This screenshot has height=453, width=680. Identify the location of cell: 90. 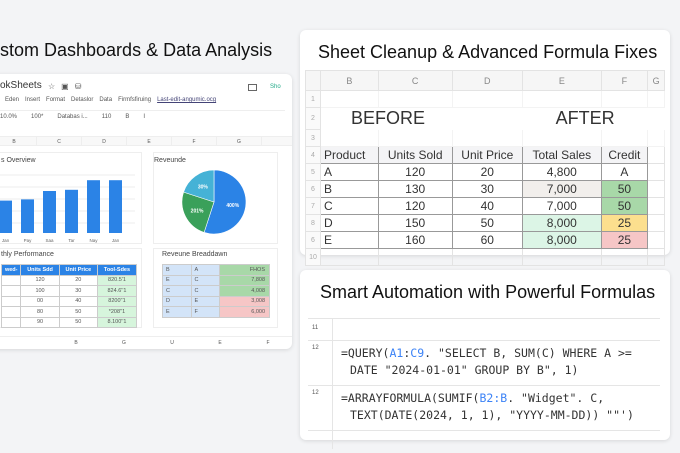
(40, 322).